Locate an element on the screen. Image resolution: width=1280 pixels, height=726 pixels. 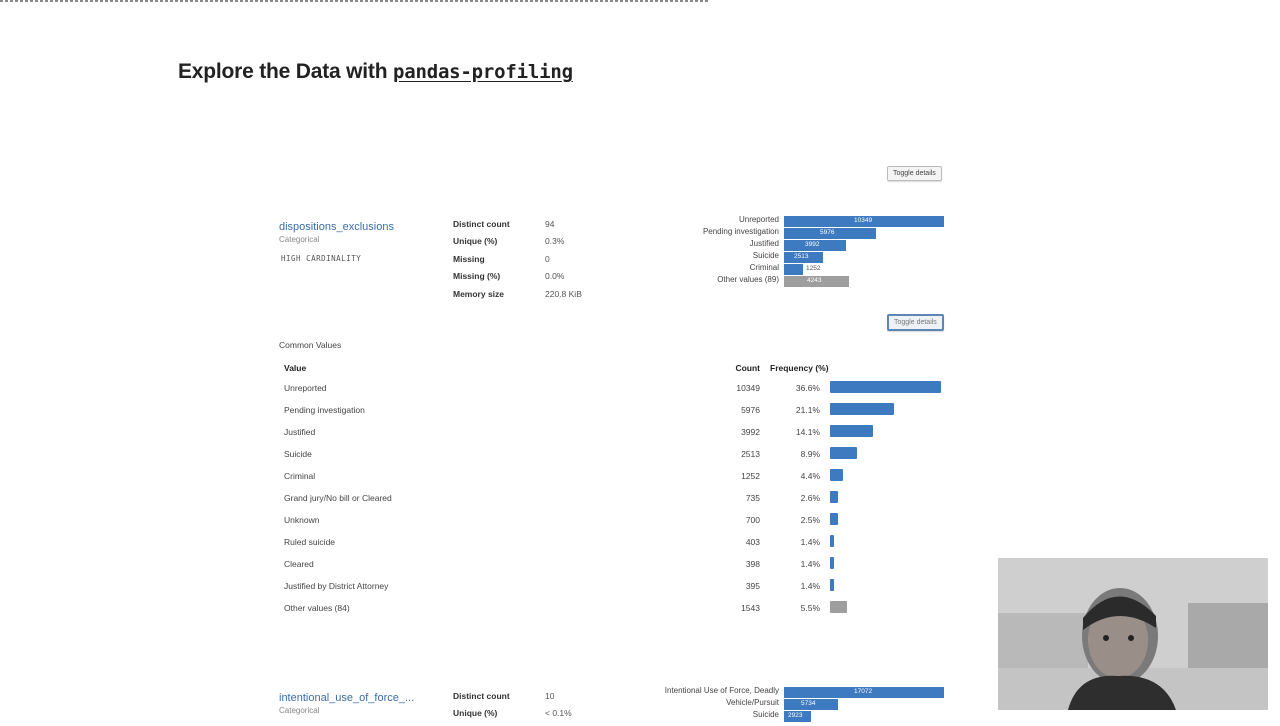
toggle-details-button-top: Toggle details is located at coordinates (914, 173).